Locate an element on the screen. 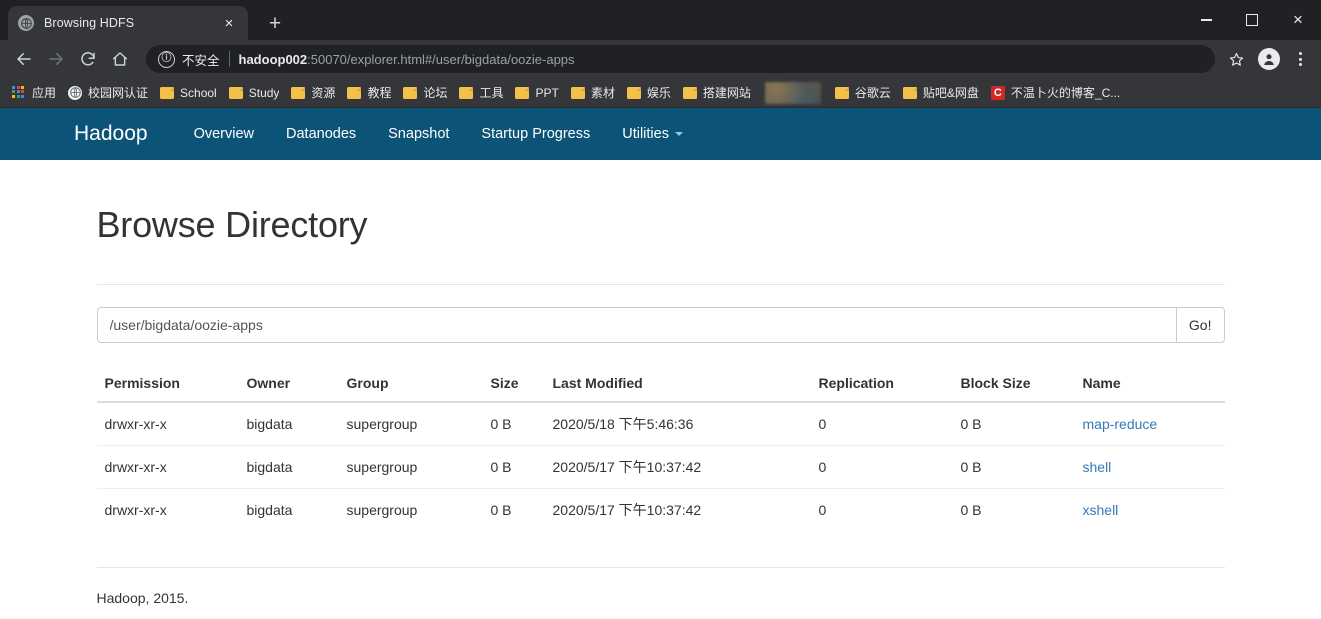  bookmark-ppt: PPT is located at coordinates (536, 93).